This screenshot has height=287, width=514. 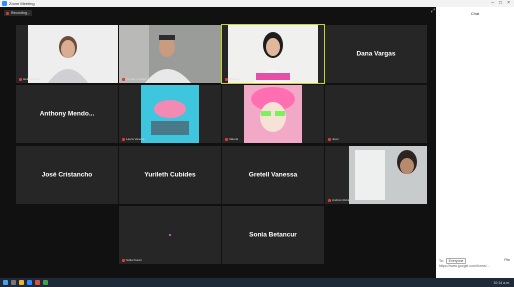 I want to click on participant-name: José Cristancho, so click(x=67, y=175).